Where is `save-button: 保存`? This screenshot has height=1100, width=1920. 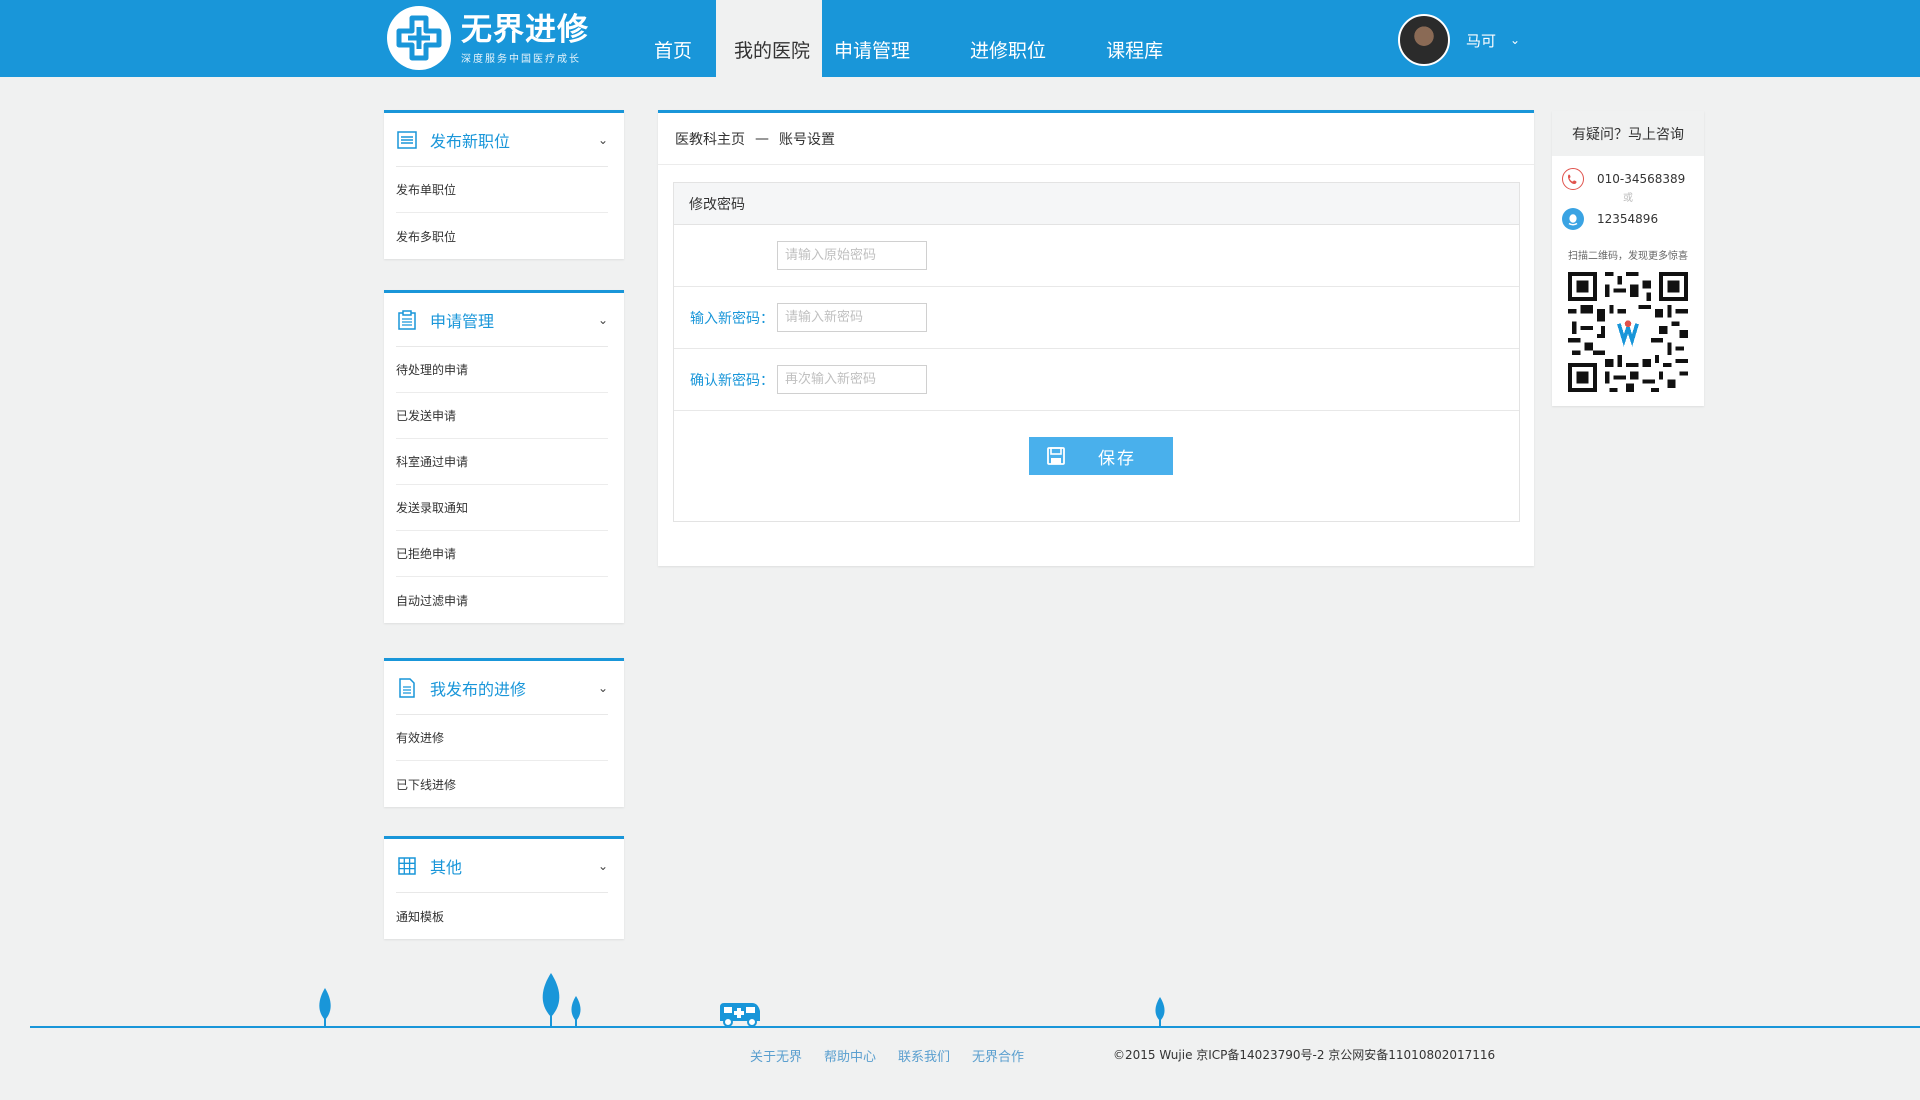
save-button: 保存 is located at coordinates (1101, 456).